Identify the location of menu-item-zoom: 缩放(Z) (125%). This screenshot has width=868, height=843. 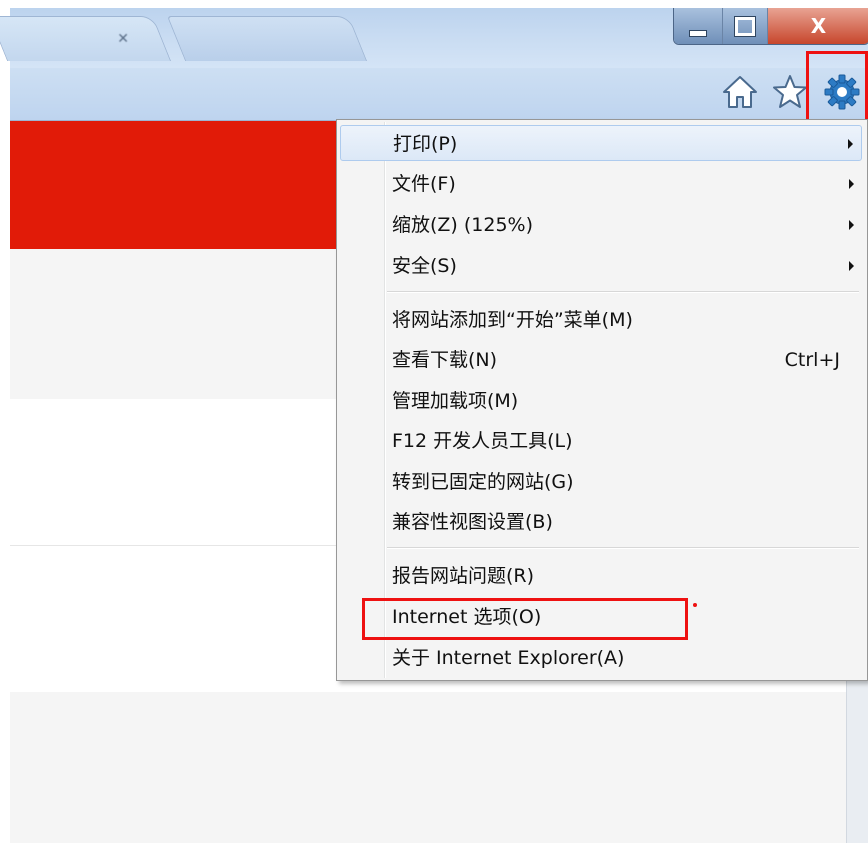
(601, 225).